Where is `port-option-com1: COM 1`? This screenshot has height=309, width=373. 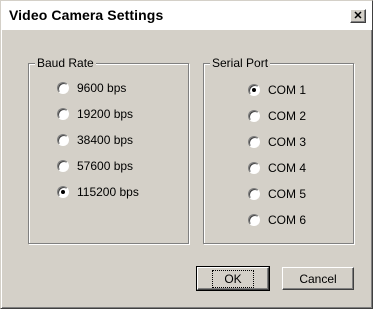
port-option-com1: COM 1 is located at coordinates (277, 90).